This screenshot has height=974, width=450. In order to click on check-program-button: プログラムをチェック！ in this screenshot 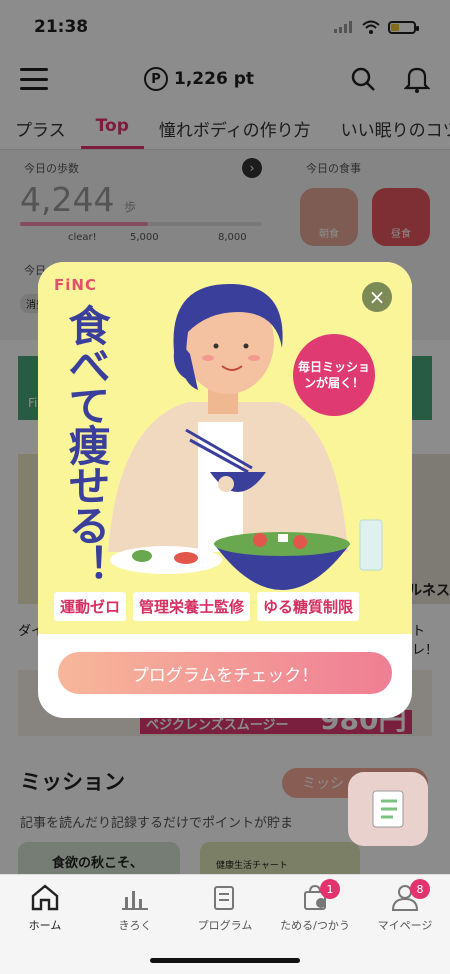, I will do `click(225, 673)`.